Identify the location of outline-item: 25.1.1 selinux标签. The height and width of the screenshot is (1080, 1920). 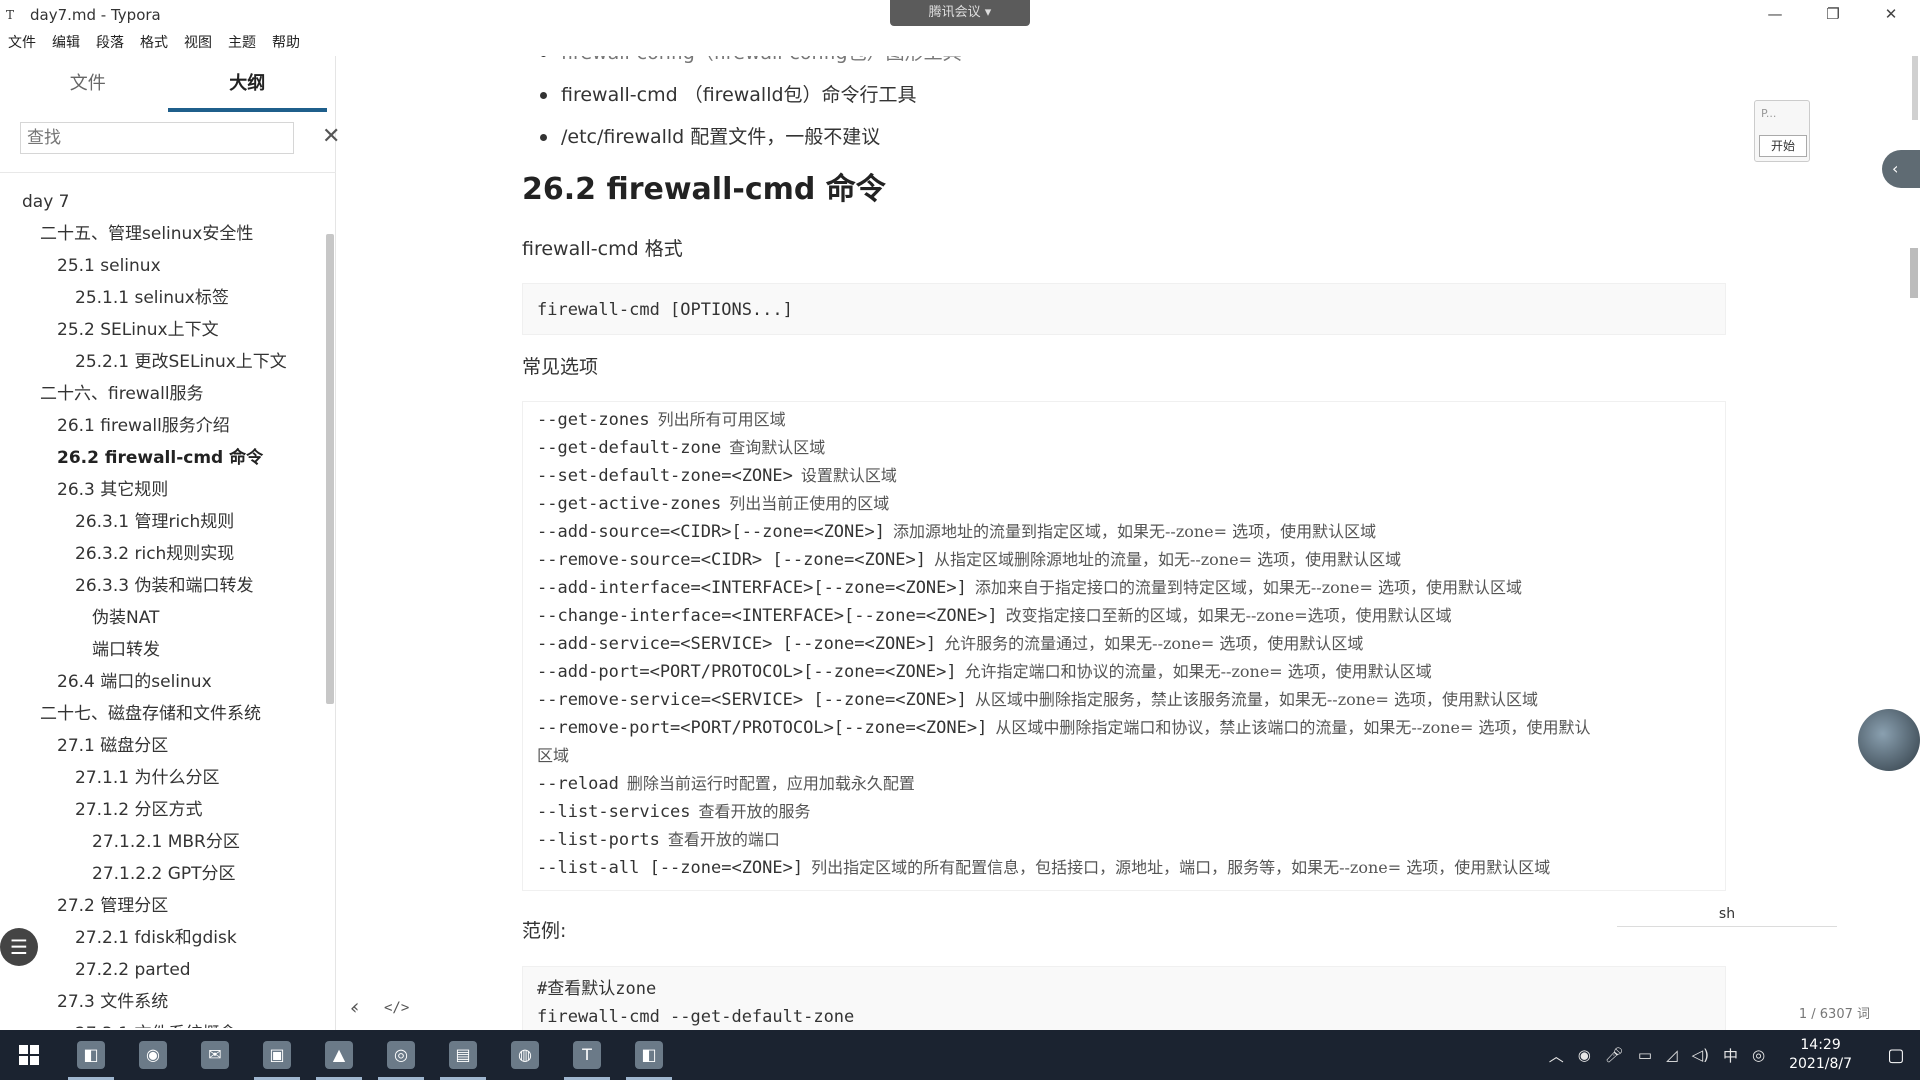
(163, 298).